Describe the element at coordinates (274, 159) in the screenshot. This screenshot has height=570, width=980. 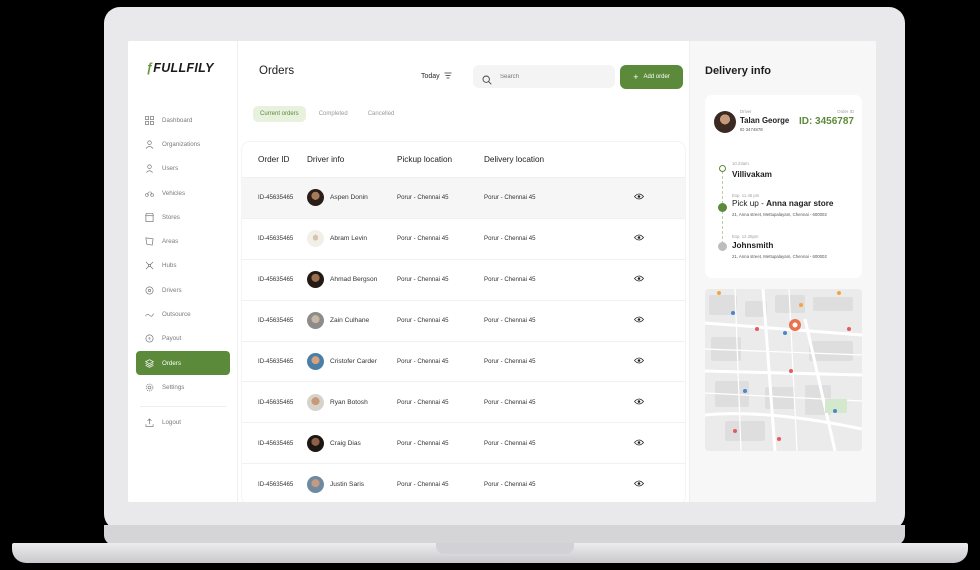
I see `column-header-order-id: Order ID` at that location.